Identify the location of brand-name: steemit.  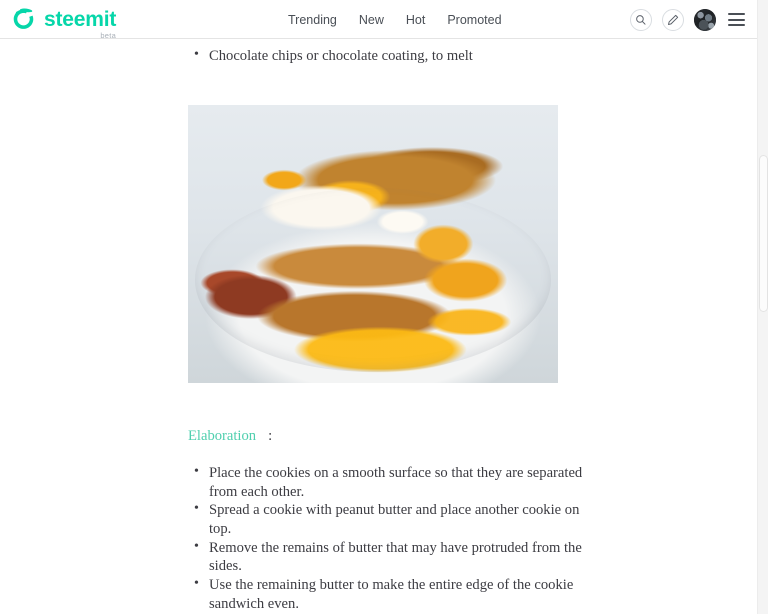
(80, 19).